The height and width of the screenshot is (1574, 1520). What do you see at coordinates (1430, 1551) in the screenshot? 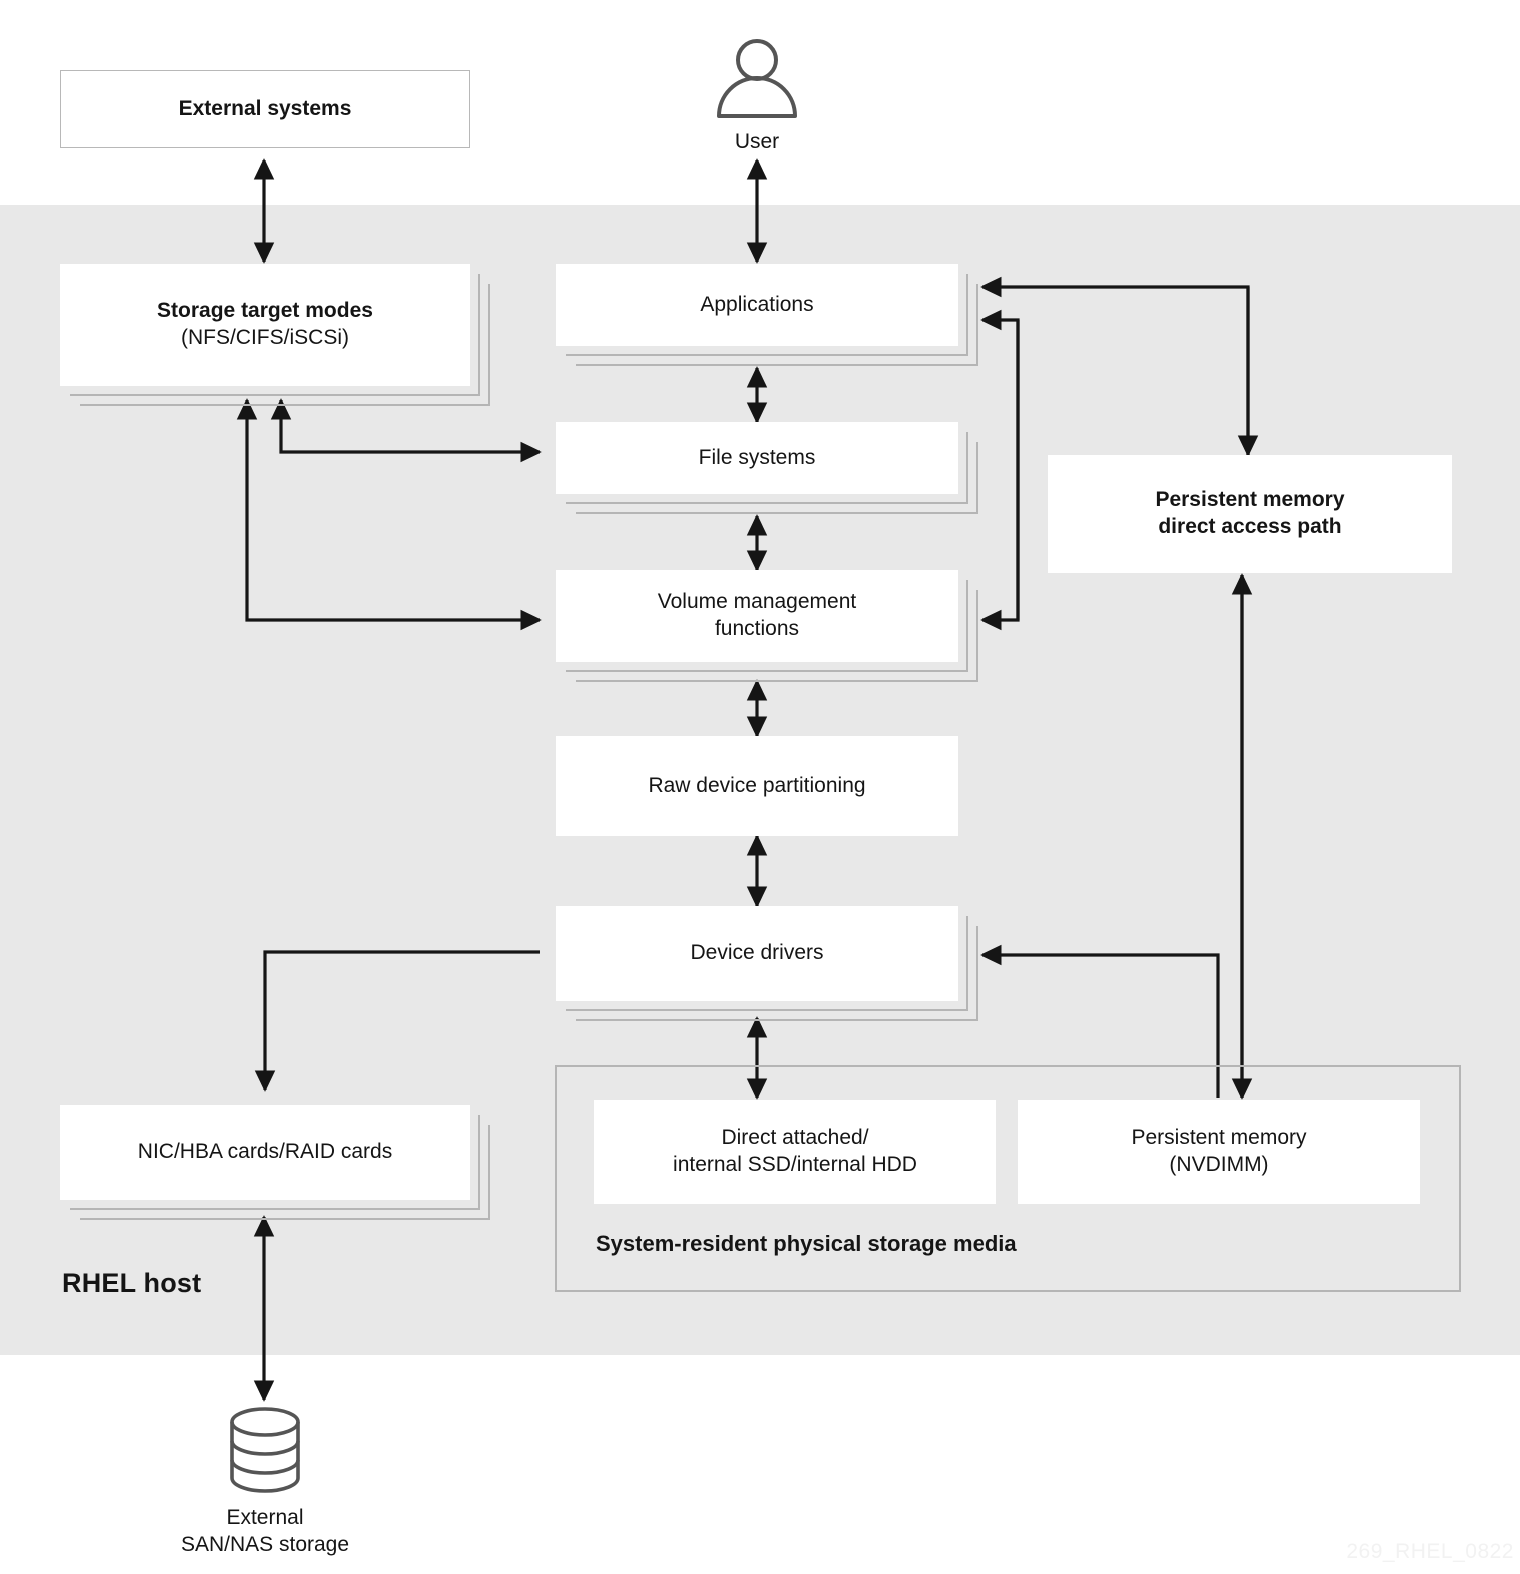
I see `watermark-label: 269_RHEL_0822` at bounding box center [1430, 1551].